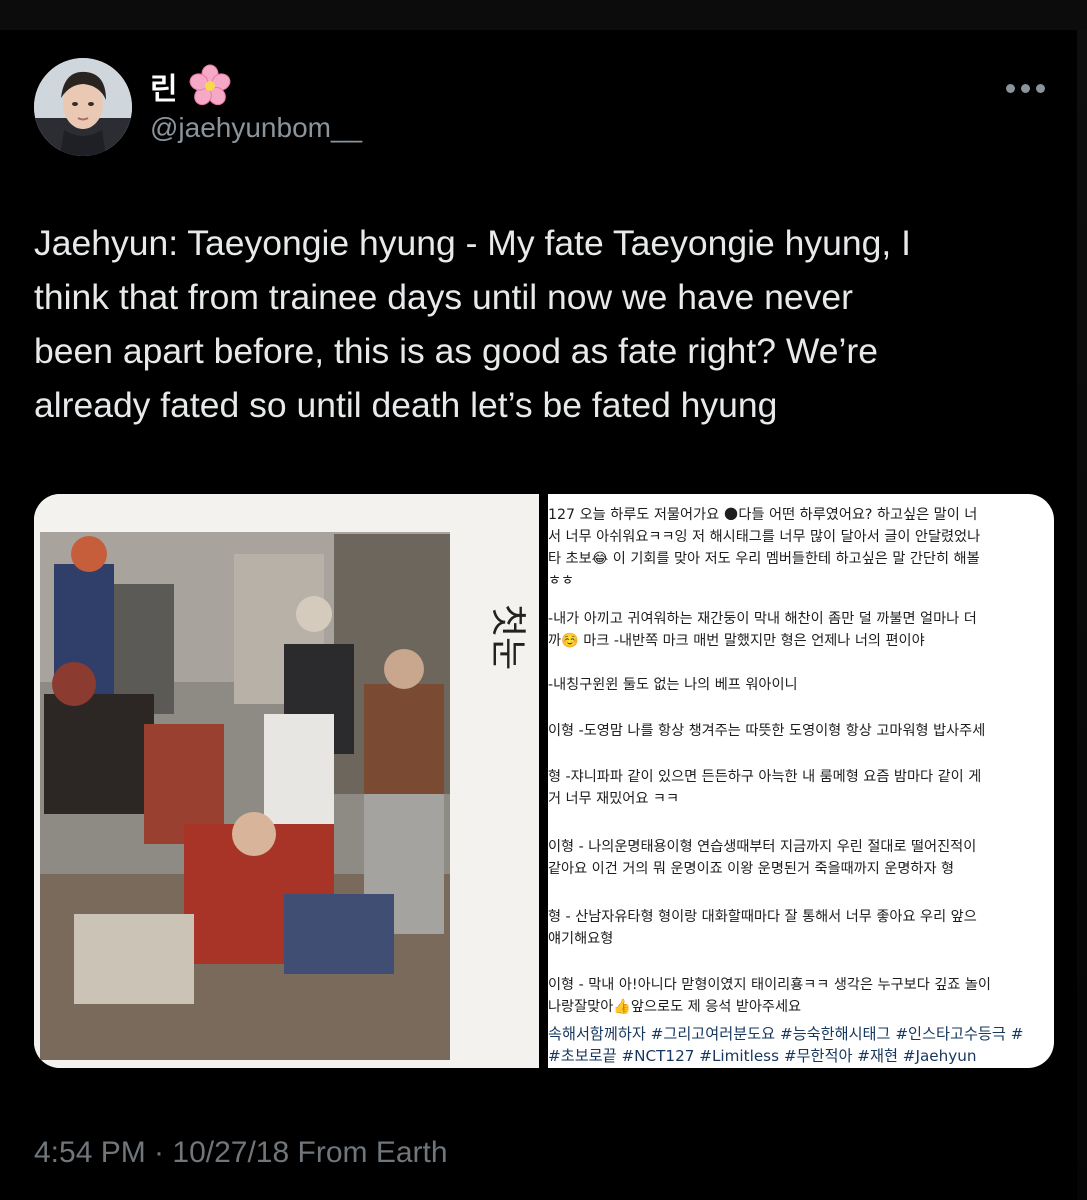 Image resolution: width=1087 pixels, height=1200 pixels. What do you see at coordinates (764, 537) in the screenshot?
I see `korean-text-line: 서 너무 아쉬워요ㅋㅋ잉 저 해시태그를 너무 많이 달아서 글이 안달렸었나` at bounding box center [764, 537].